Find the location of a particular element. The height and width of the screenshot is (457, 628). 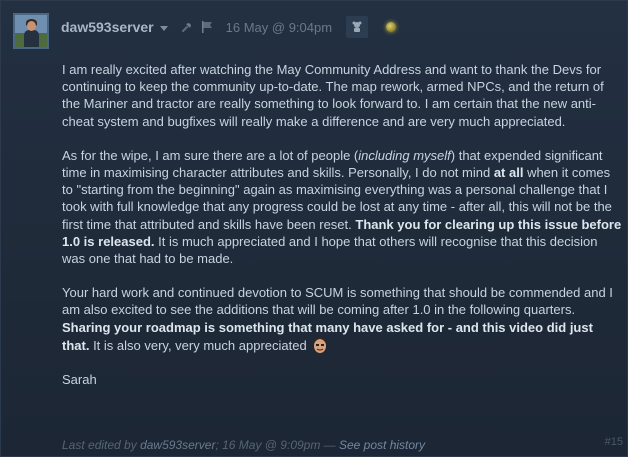

award-icon is located at coordinates (357, 27).